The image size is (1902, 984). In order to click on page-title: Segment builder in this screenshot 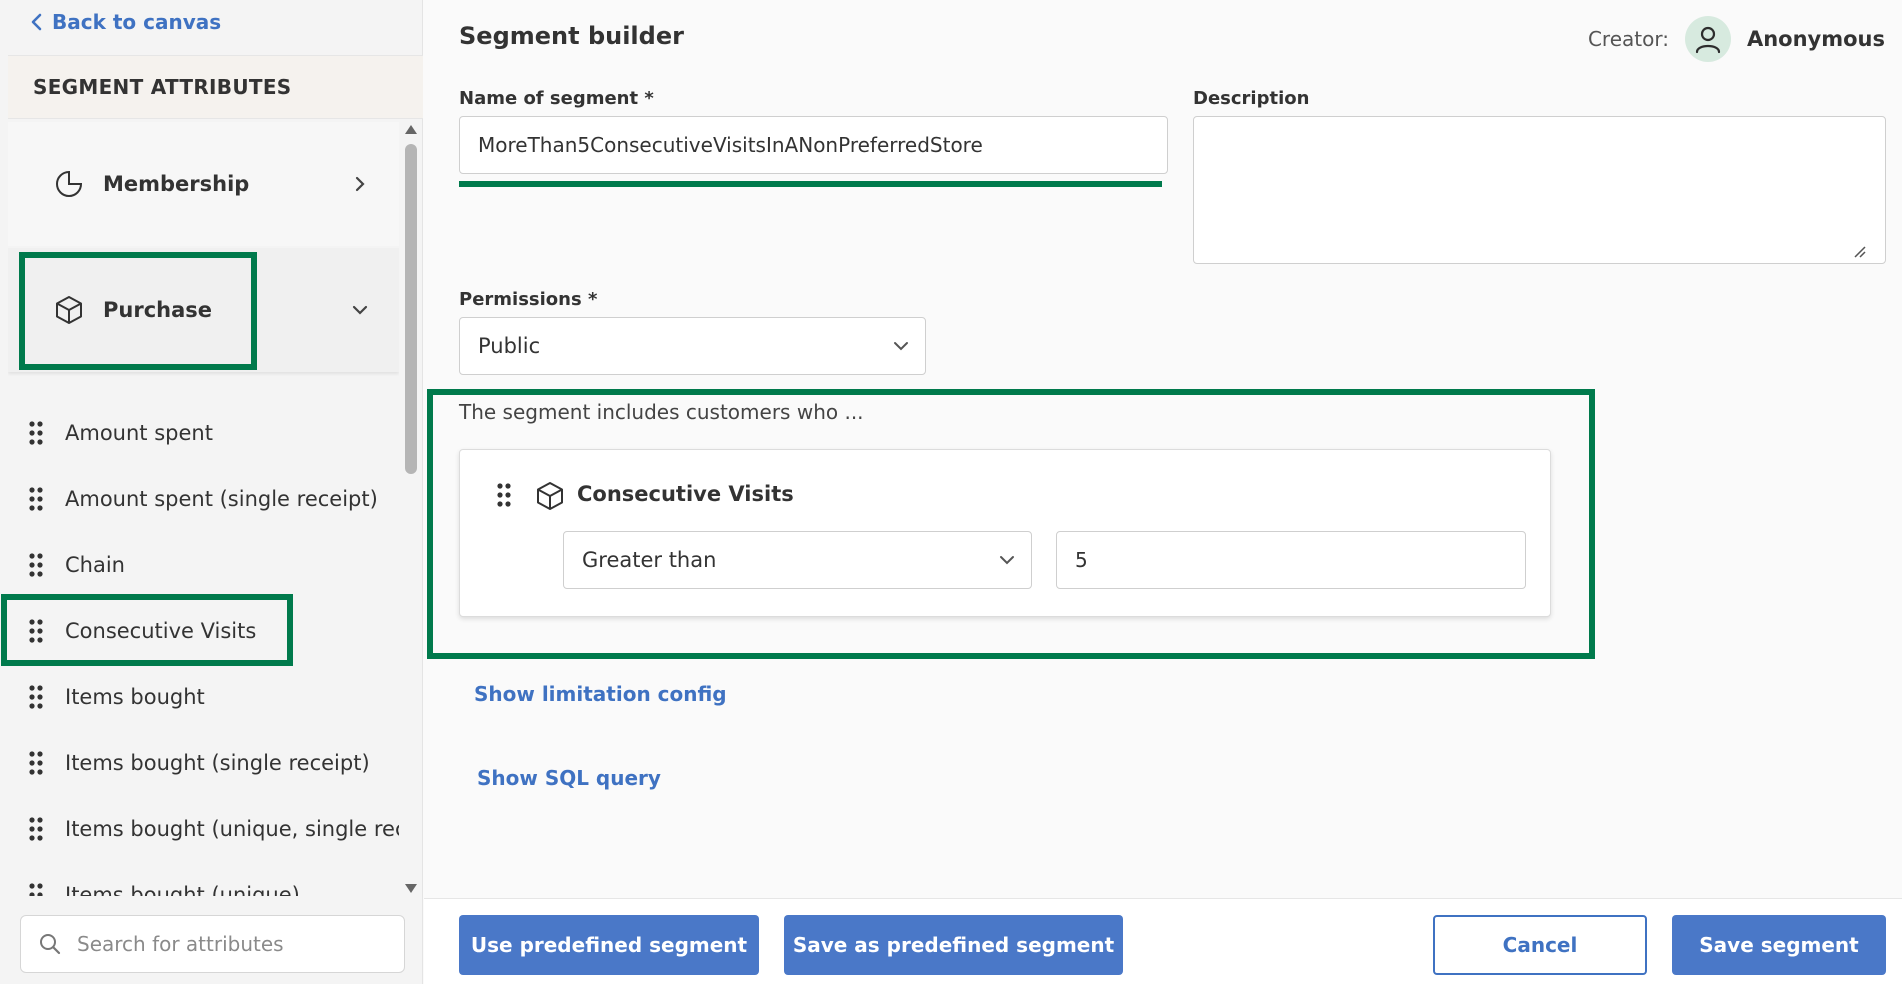, I will do `click(571, 36)`.